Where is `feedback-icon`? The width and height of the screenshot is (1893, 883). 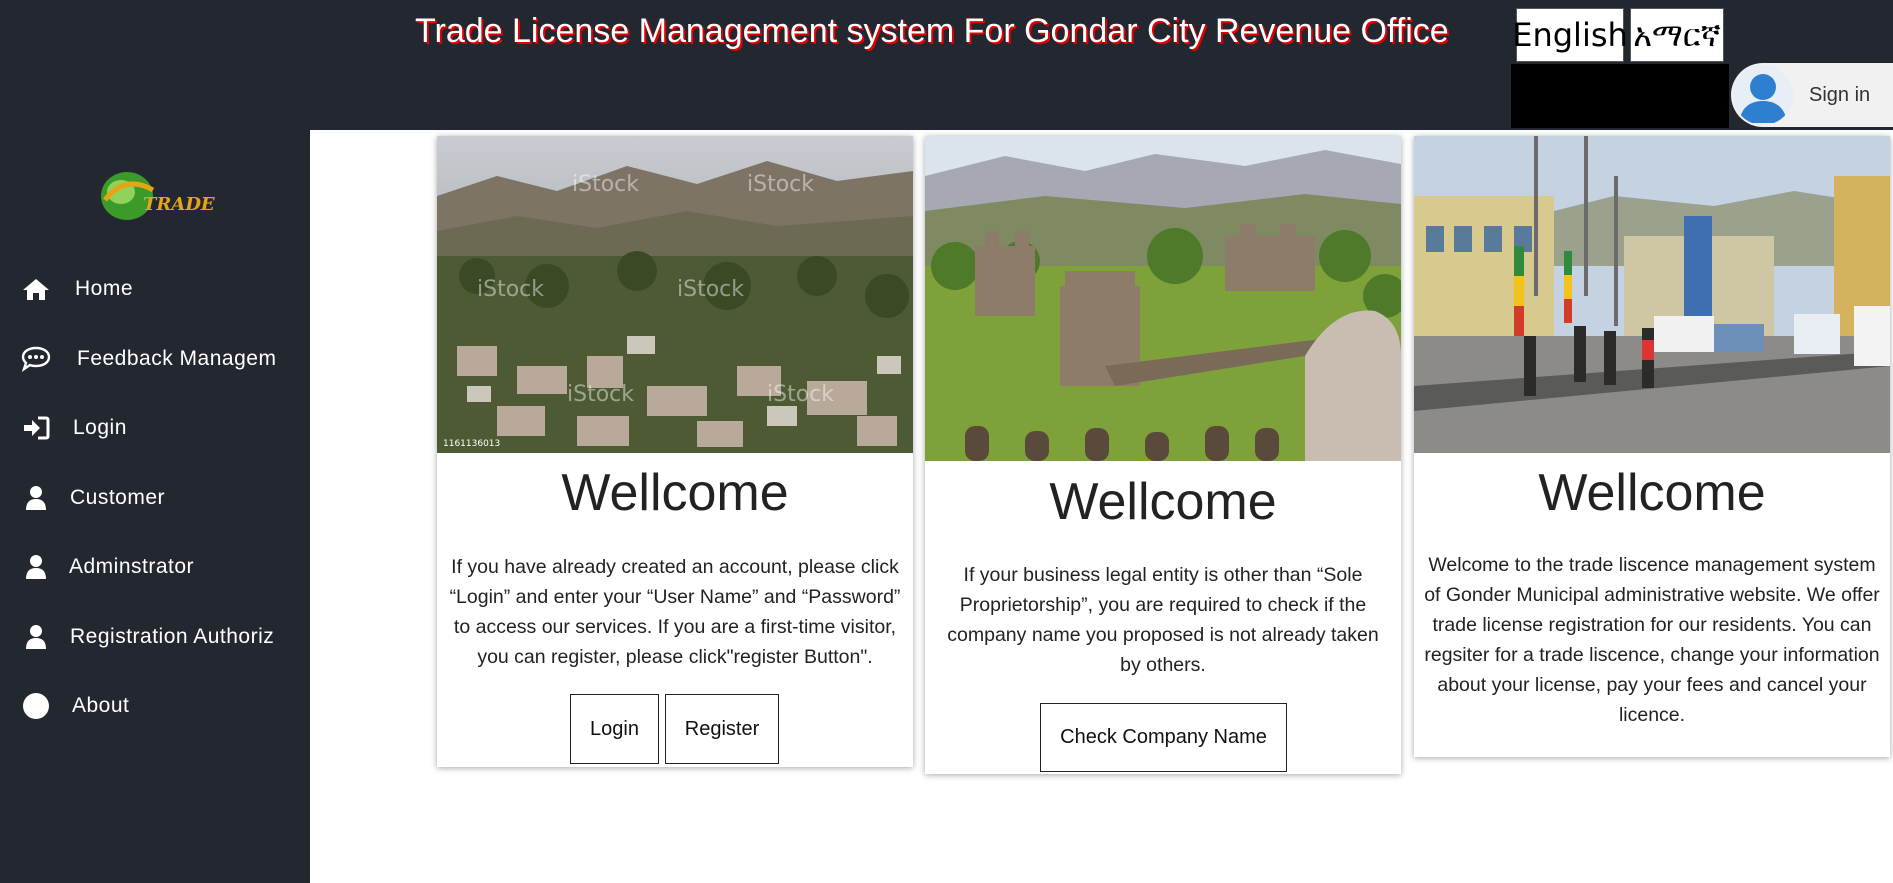 feedback-icon is located at coordinates (36, 359).